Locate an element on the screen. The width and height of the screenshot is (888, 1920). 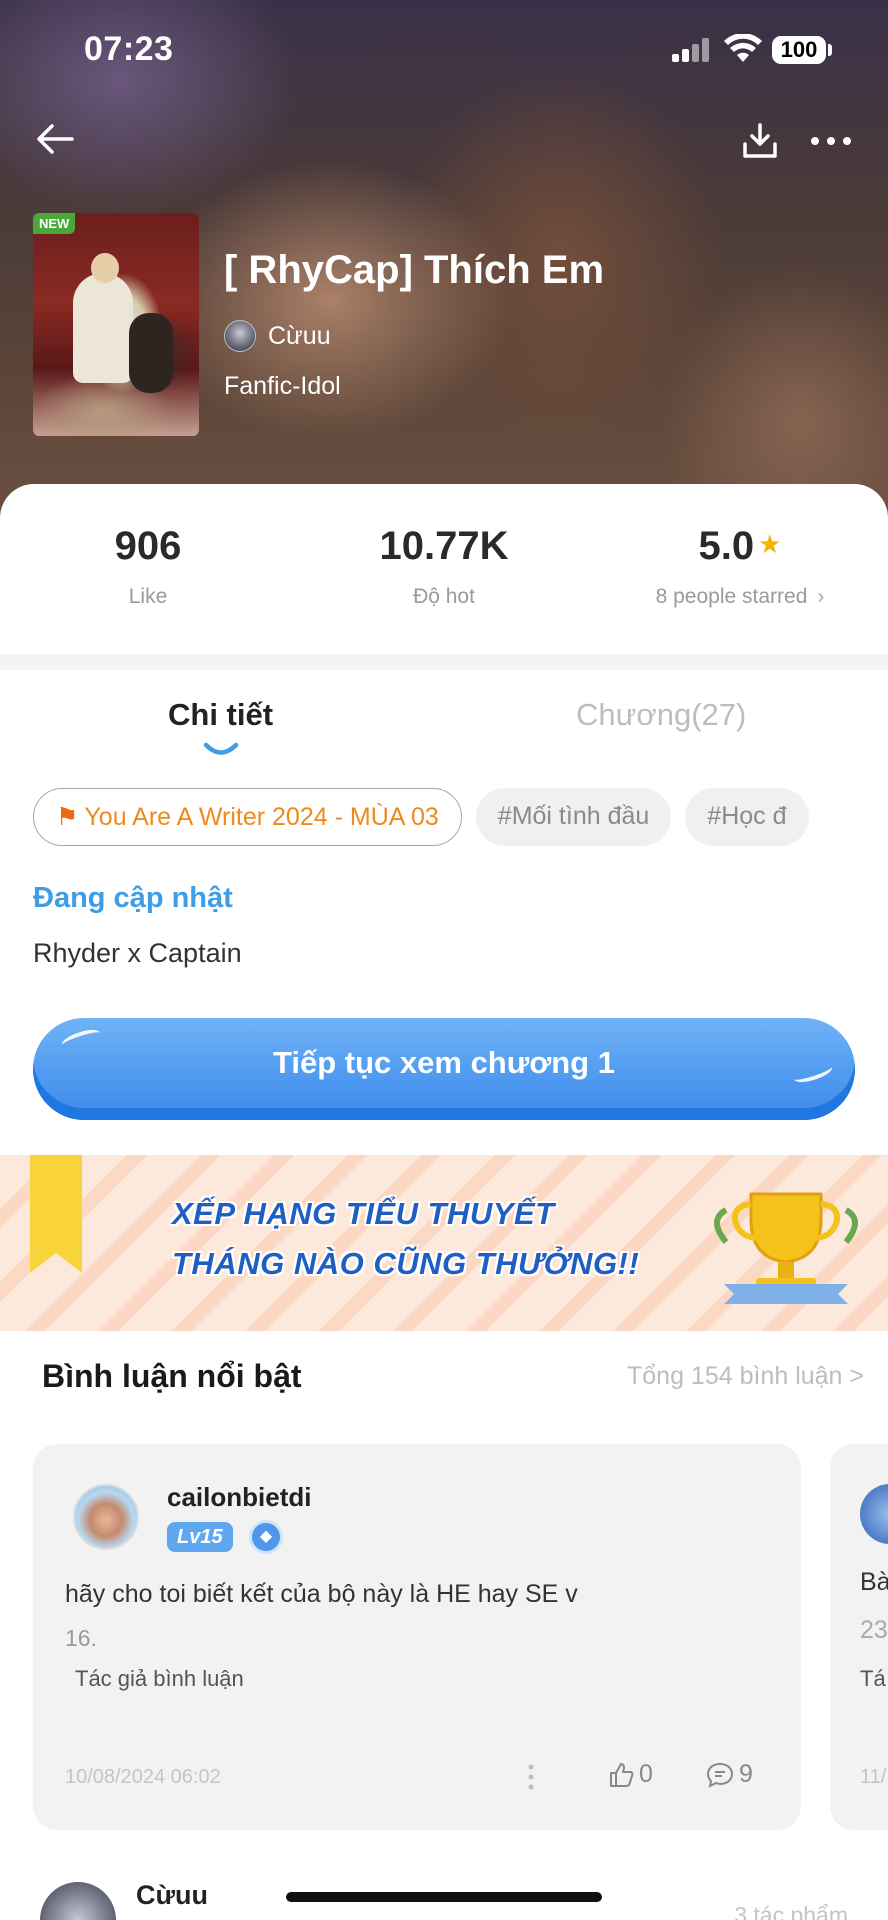
status-time: 07:23 is located at coordinates (129, 49).